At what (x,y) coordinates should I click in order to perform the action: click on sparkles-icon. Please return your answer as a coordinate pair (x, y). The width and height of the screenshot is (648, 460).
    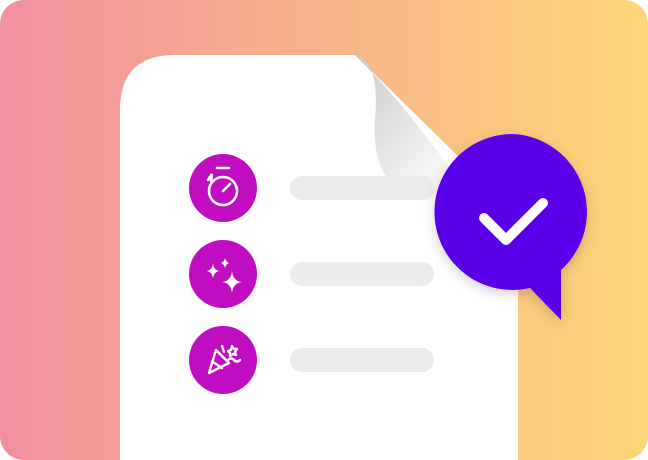
    Looking at the image, I should click on (223, 274).